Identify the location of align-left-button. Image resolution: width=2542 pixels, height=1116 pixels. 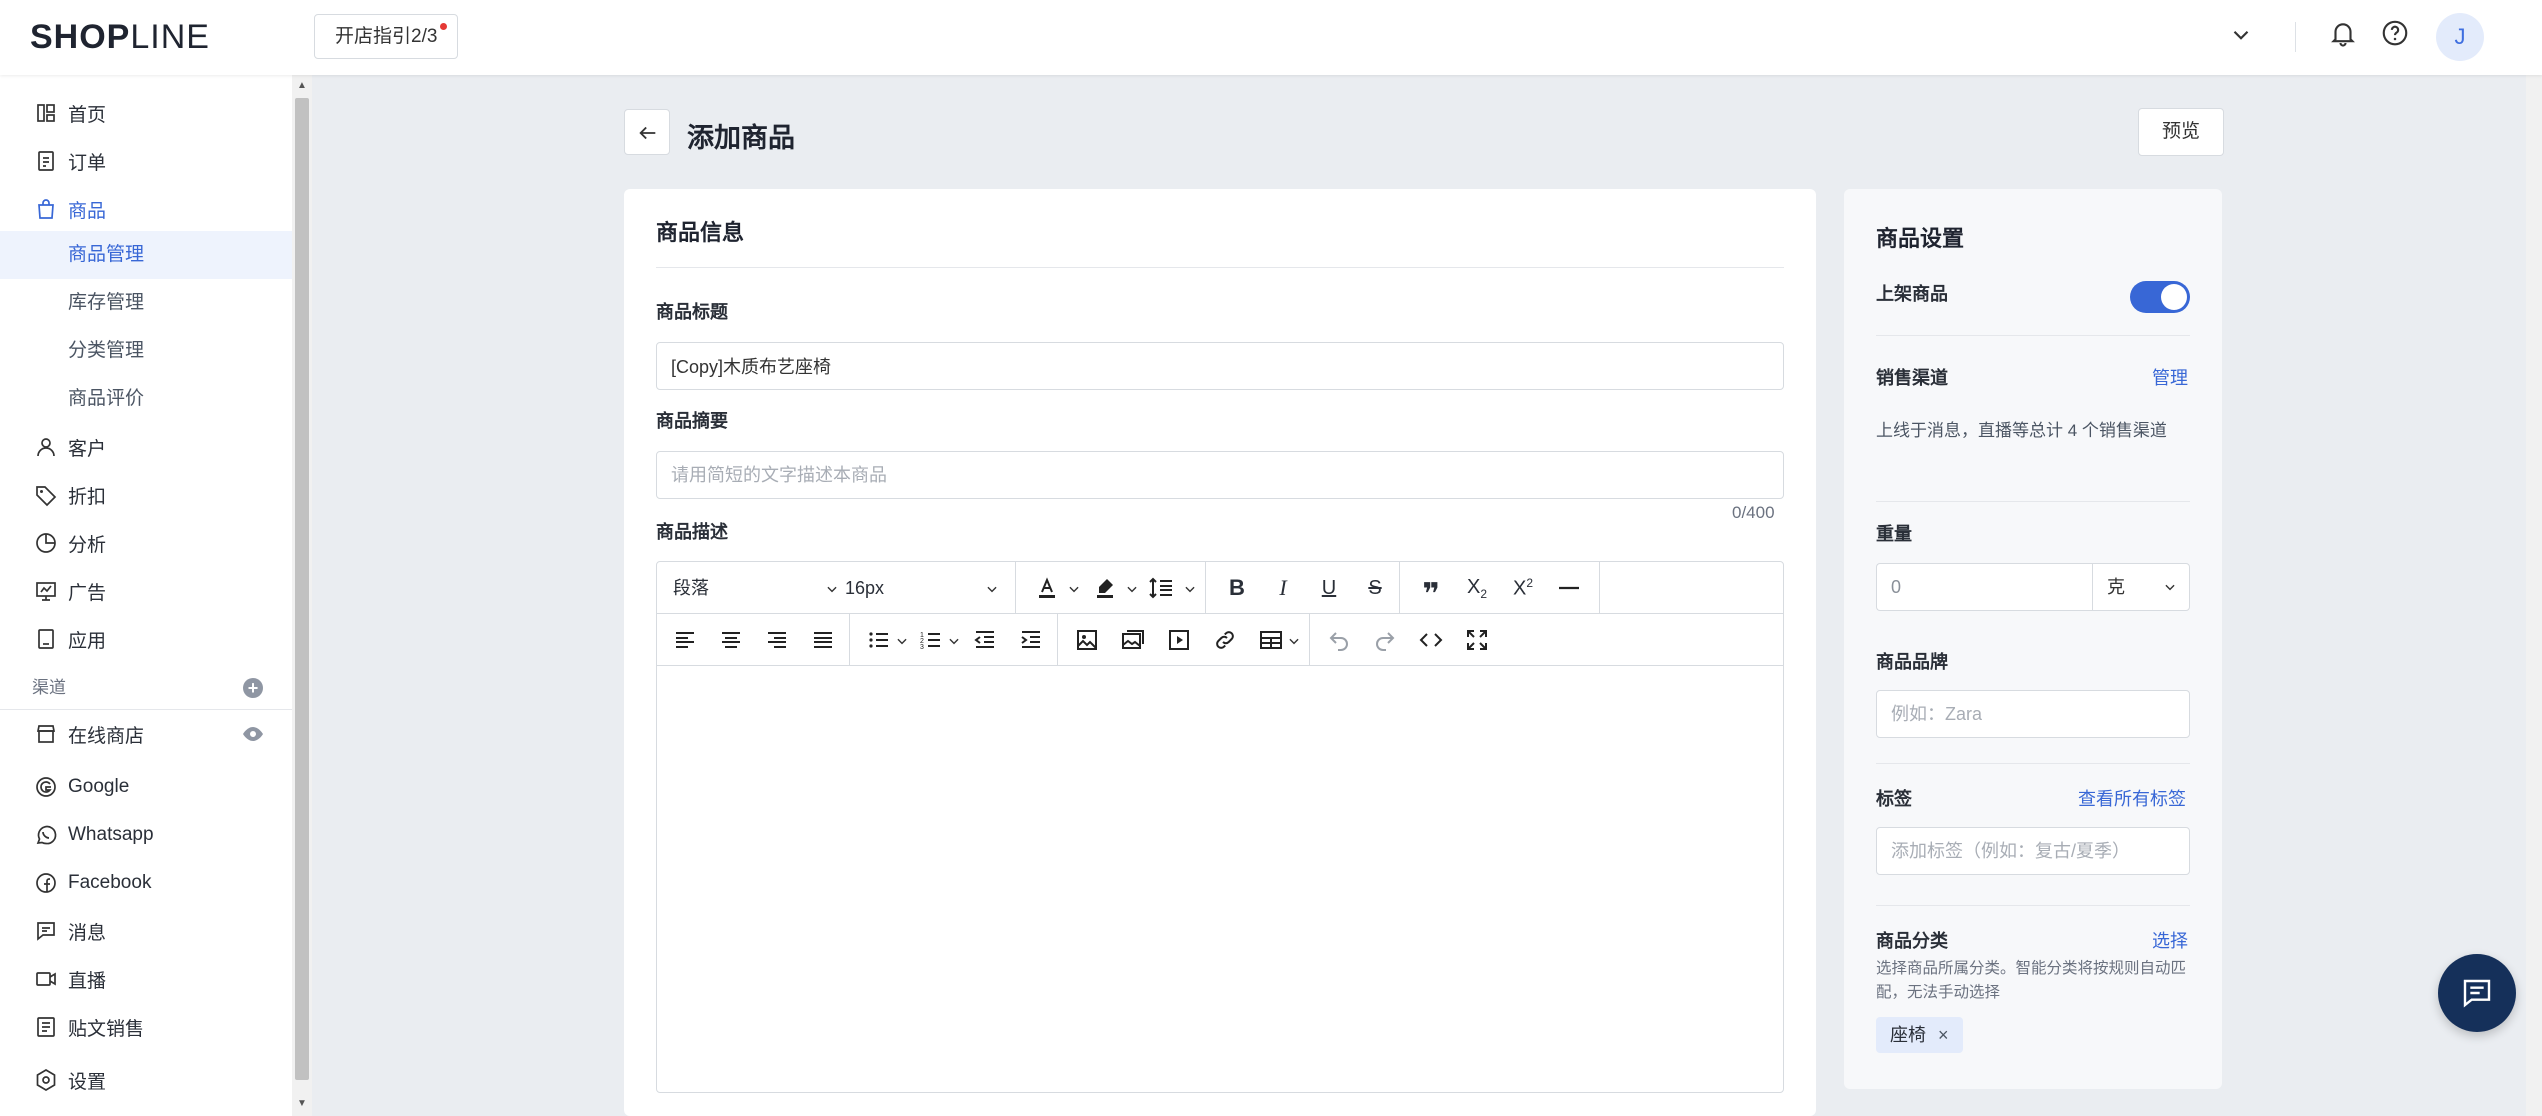
(685, 640).